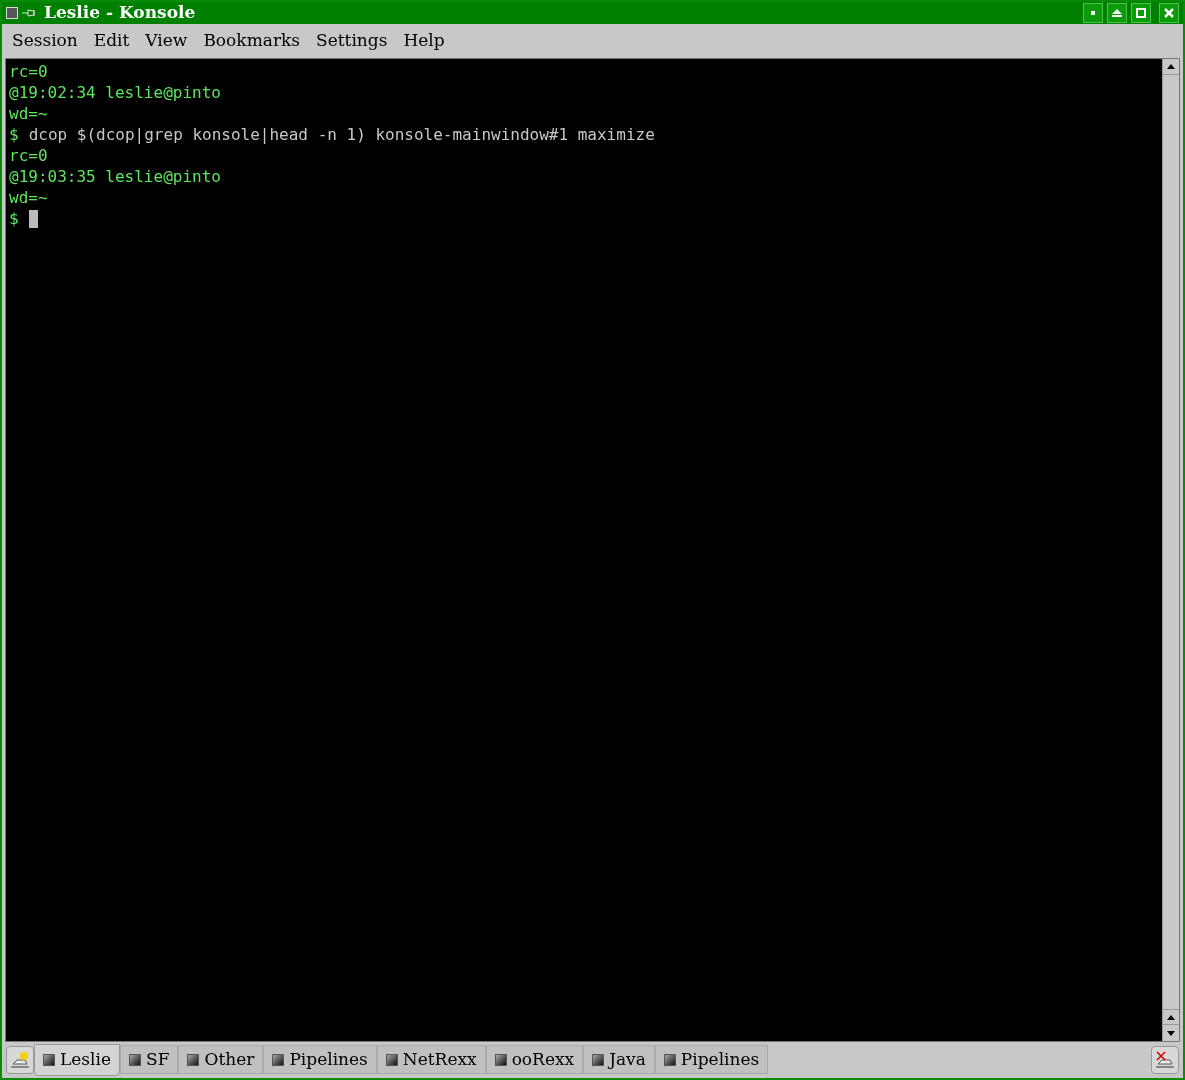  I want to click on new-session-icon, so click(20, 1060).